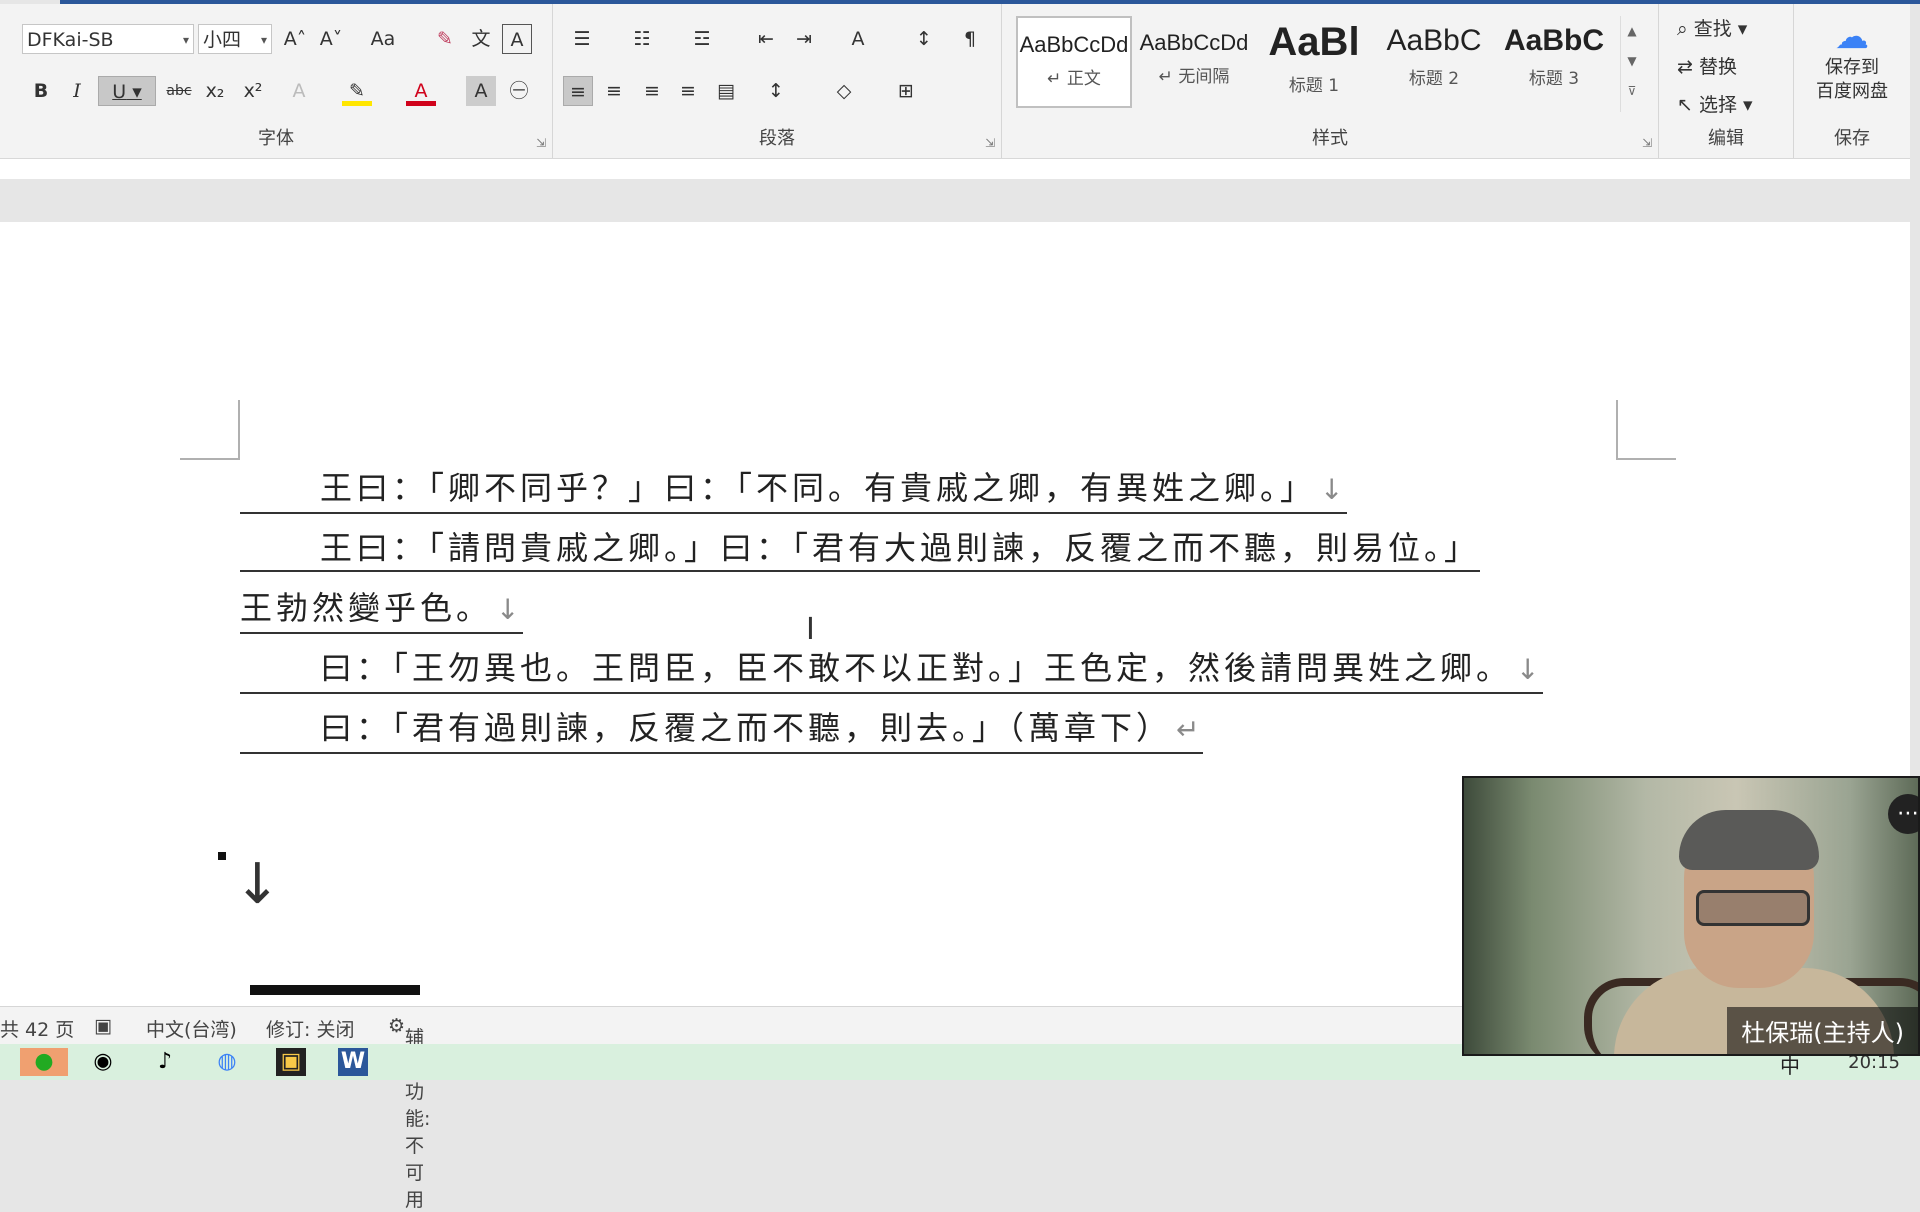 The image size is (1920, 1212). What do you see at coordinates (1726, 81) in the screenshot?
I see `edit-group: ⌕ 查找 ▾ ⇄ 替换 ↖ 选择 ▾ 编辑` at bounding box center [1726, 81].